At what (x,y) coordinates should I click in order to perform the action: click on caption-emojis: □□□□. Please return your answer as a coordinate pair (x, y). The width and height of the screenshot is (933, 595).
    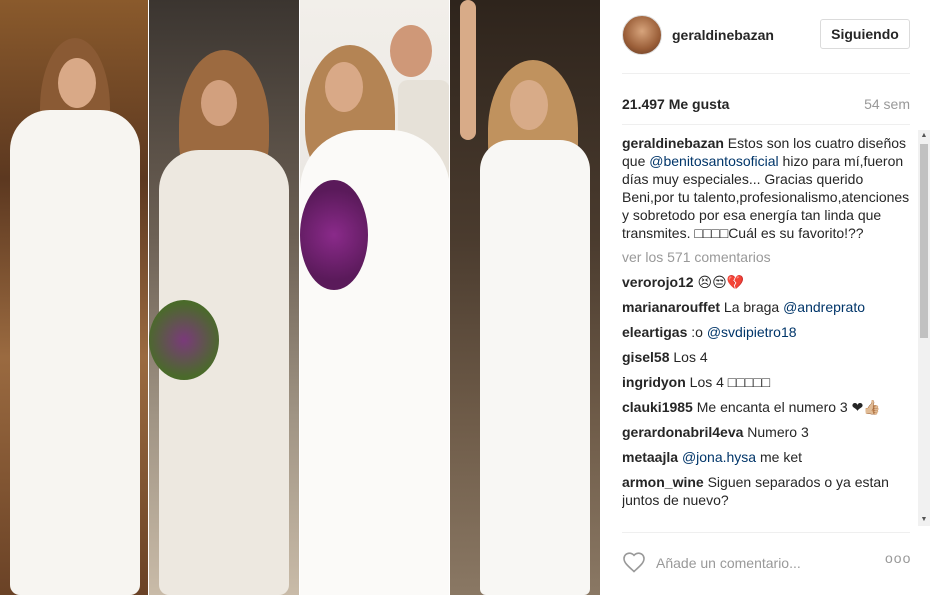
    Looking at the image, I should click on (711, 233).